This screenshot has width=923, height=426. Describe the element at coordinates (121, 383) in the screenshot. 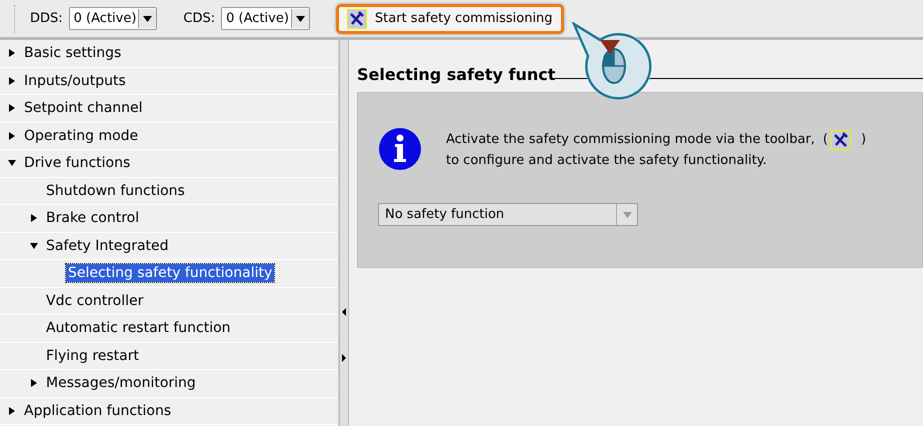

I see `tree-item: Messages/monitoring` at that location.